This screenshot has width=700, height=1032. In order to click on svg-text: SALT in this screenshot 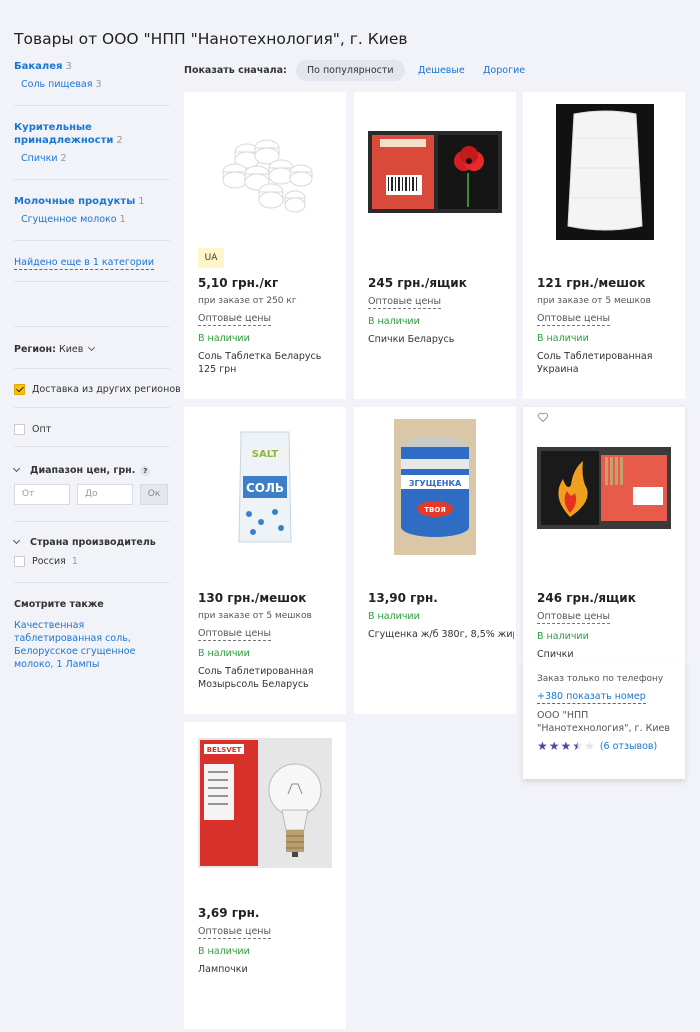, I will do `click(265, 454)`.